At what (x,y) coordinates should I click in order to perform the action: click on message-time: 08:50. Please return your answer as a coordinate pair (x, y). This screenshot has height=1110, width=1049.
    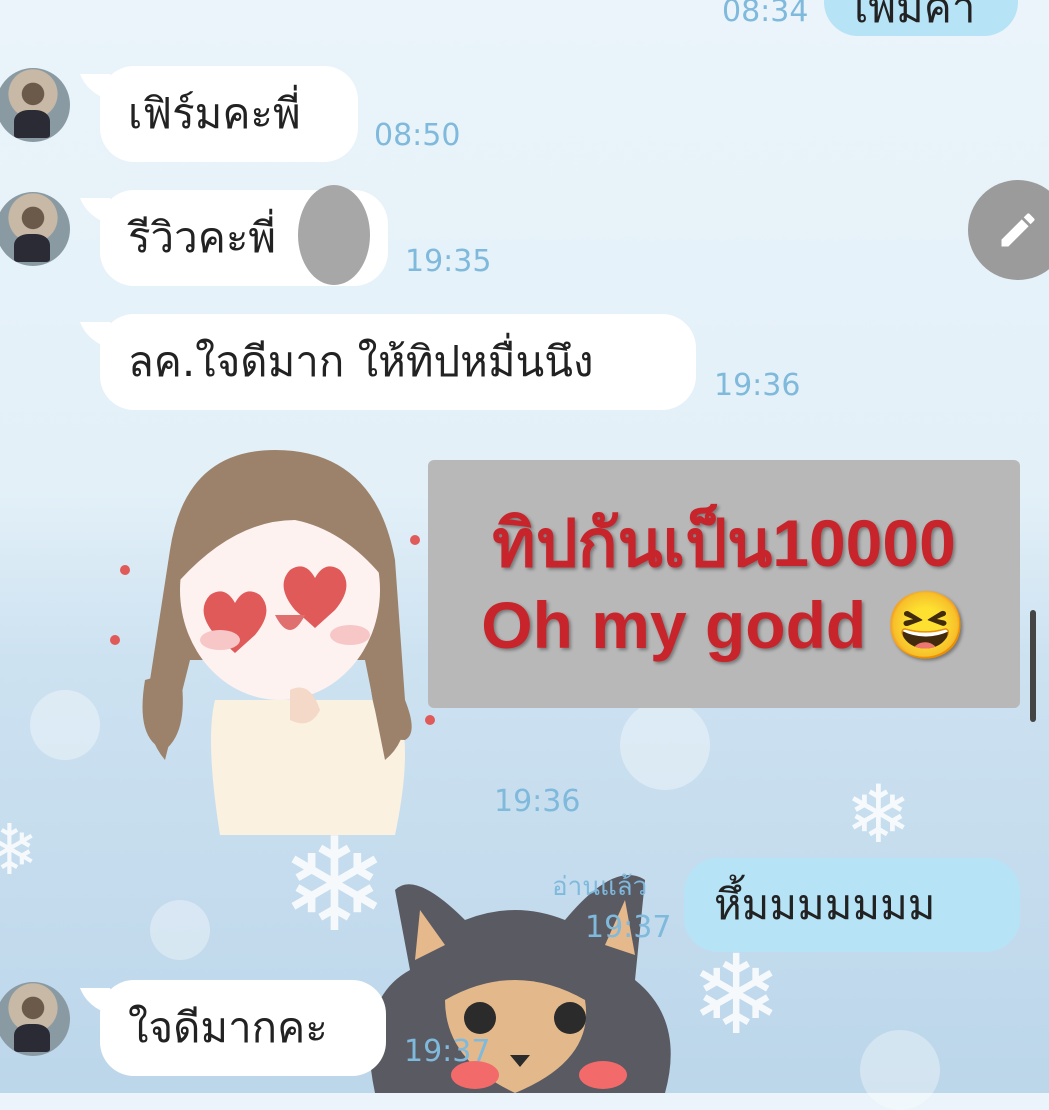
    Looking at the image, I should click on (417, 135).